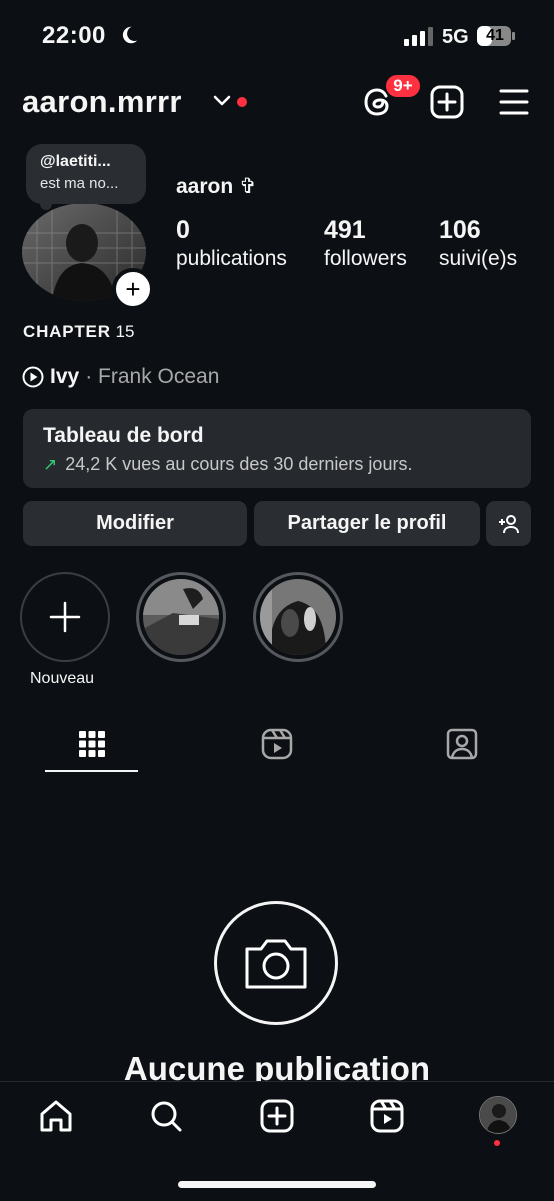  What do you see at coordinates (460, 230) in the screenshot?
I see `stat-following-value: 106` at bounding box center [460, 230].